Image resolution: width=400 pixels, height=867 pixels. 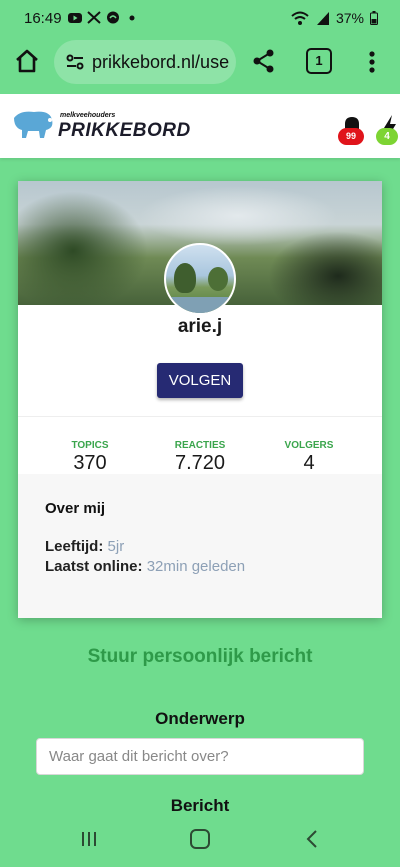 I want to click on site-settings-icon, so click(x=75, y=62).